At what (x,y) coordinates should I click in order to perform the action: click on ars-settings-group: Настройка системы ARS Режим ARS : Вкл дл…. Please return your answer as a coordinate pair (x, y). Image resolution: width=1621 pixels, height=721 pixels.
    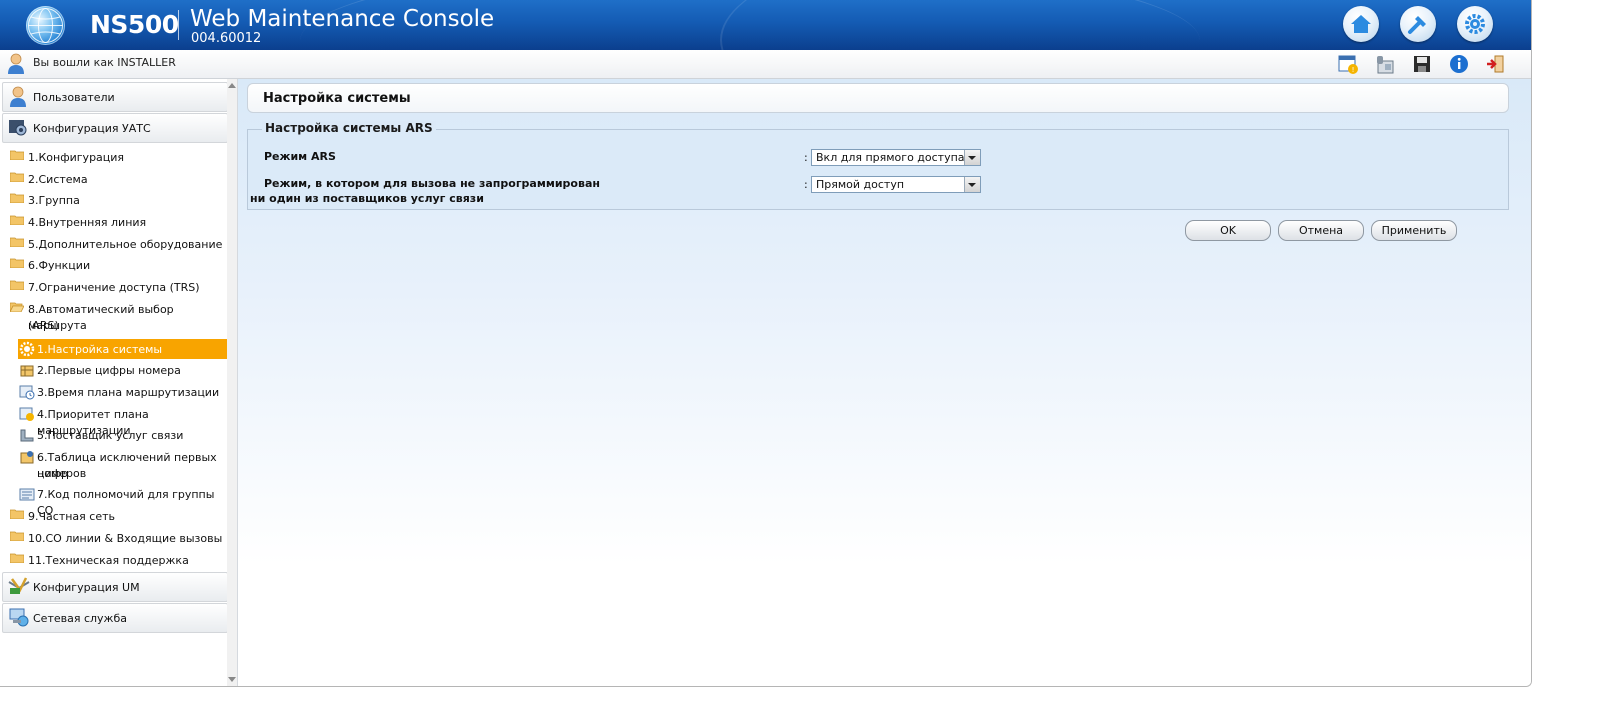
    Looking at the image, I should click on (878, 165).